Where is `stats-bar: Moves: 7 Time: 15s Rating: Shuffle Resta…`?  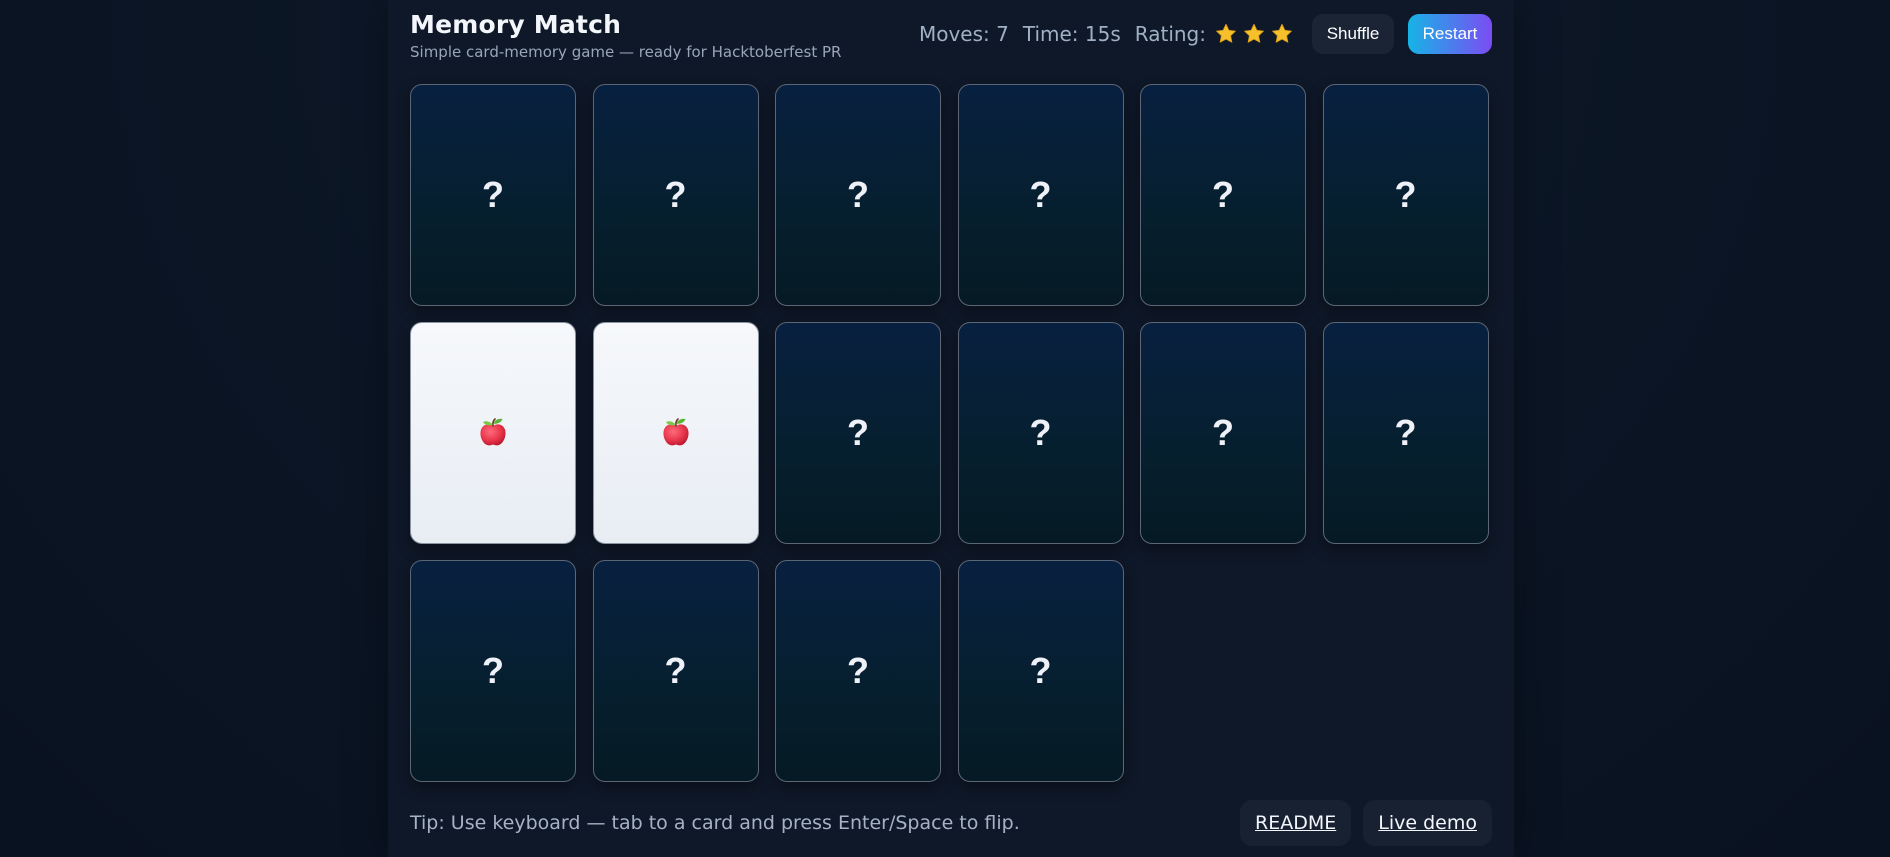
stats-bar: Moves: 7 Time: 15s Rating: Shuffle Resta… is located at coordinates (1205, 34).